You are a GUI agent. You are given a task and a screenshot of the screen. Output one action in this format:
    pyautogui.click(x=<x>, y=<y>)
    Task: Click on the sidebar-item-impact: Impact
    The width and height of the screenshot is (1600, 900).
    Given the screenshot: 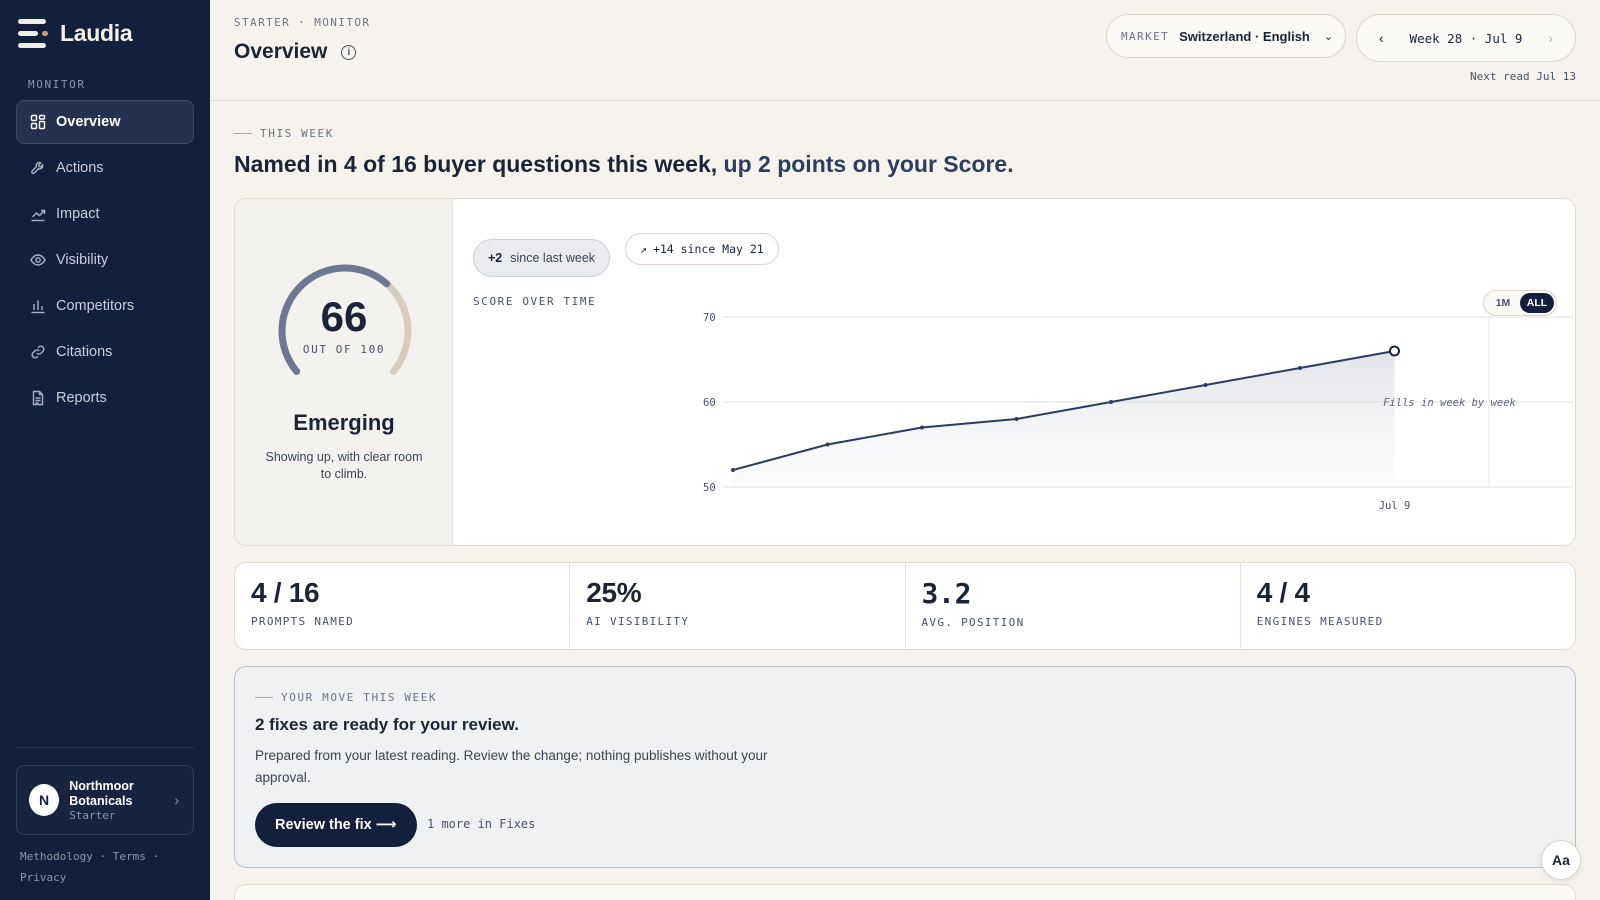 What is the action you would take?
    pyautogui.click(x=105, y=214)
    